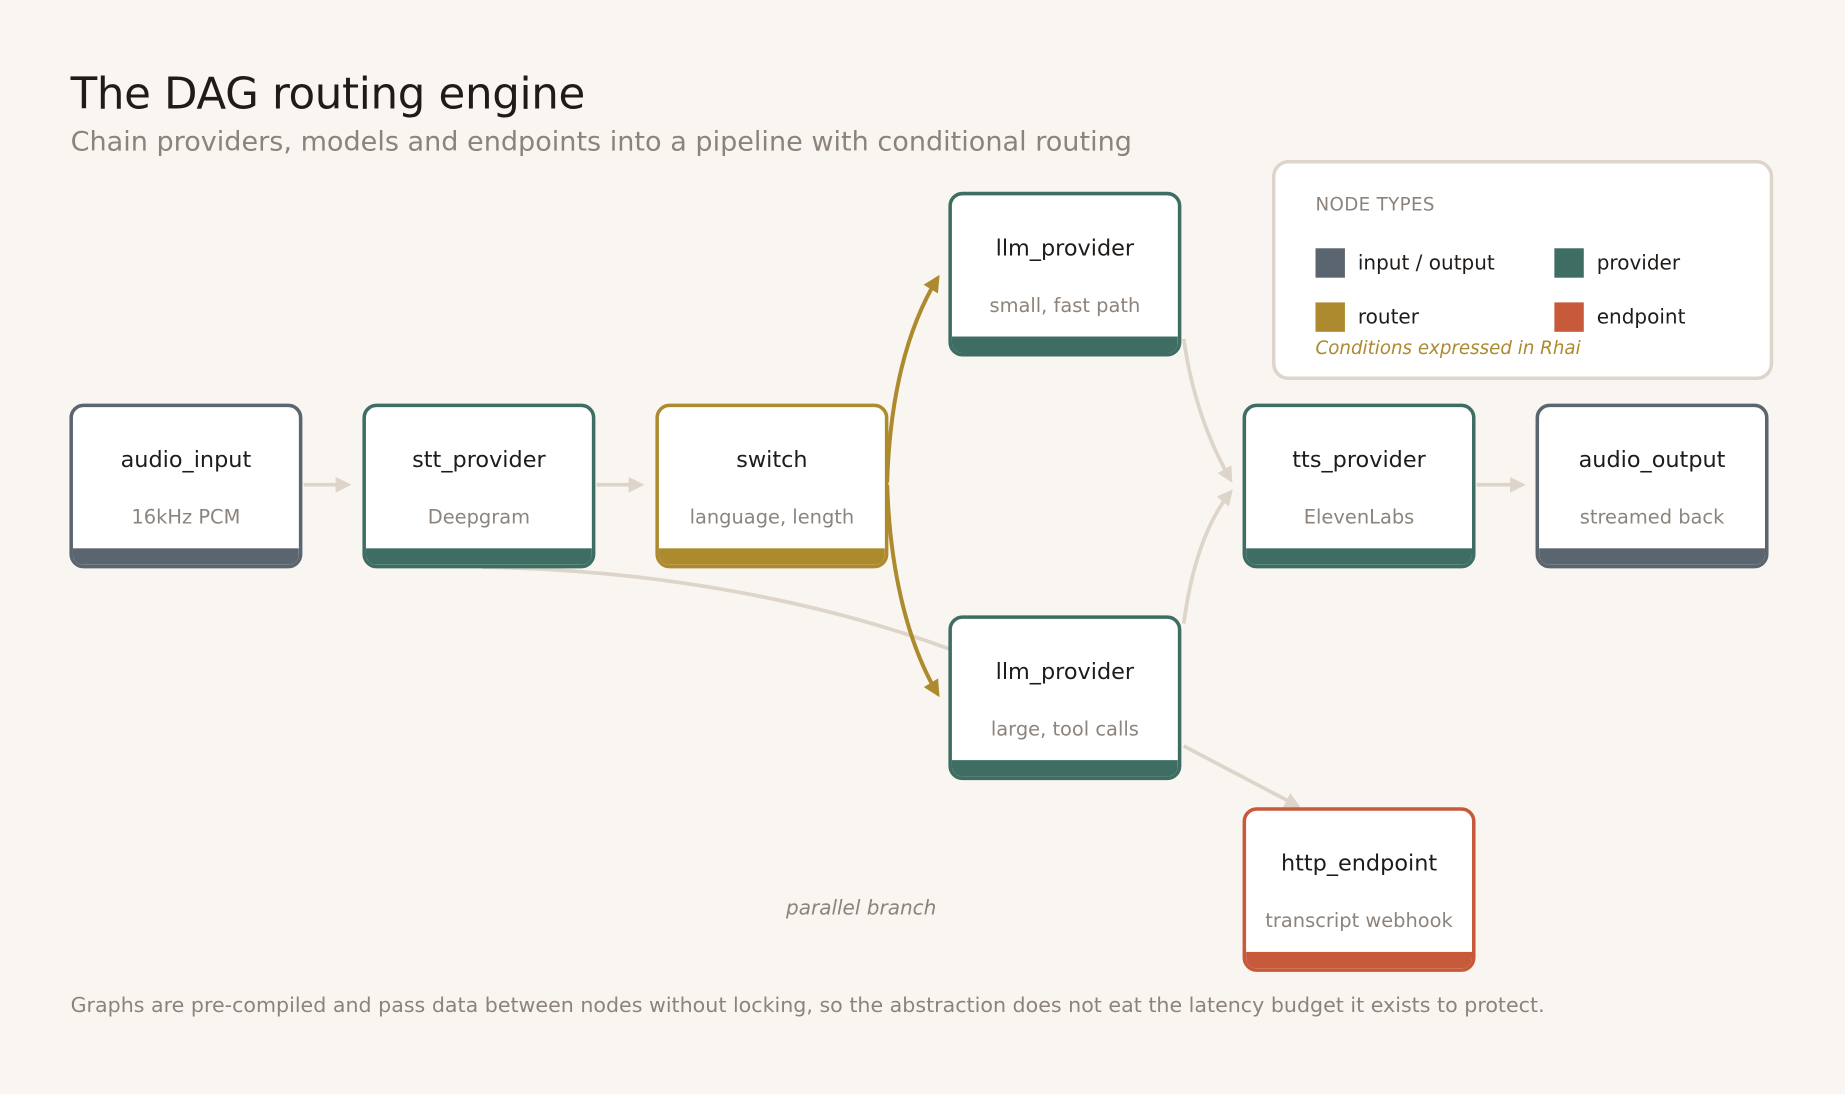  What do you see at coordinates (912, 591) in the screenshot?
I see `edge-switch-to-llm-large` at bounding box center [912, 591].